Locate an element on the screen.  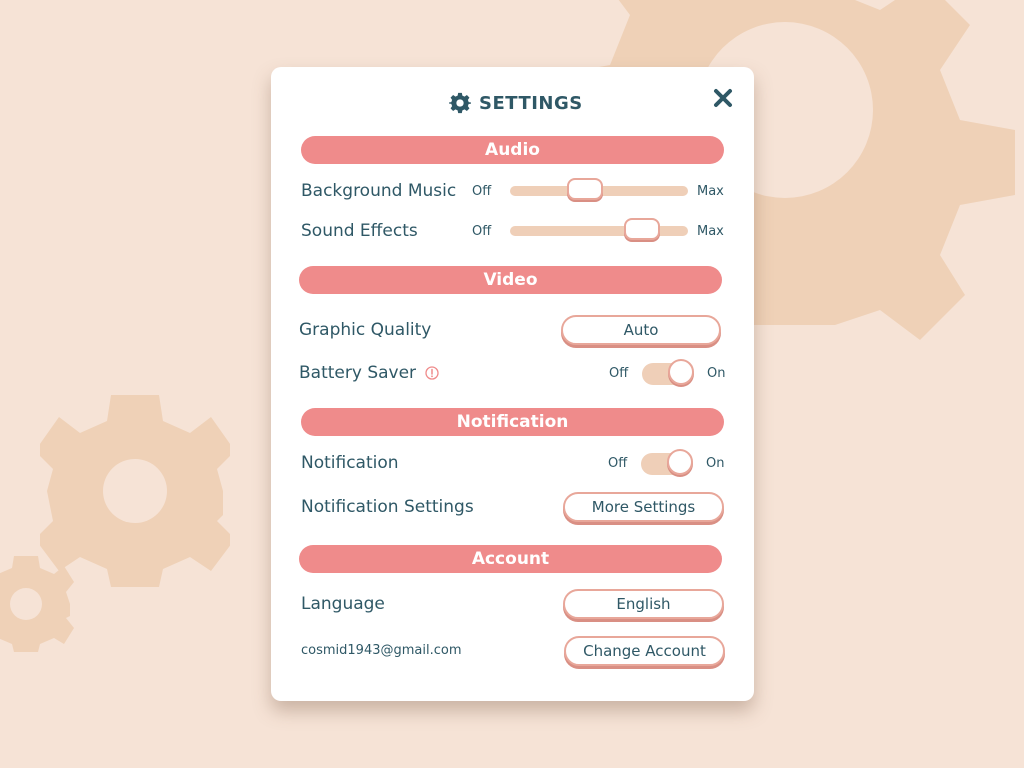
info-icon is located at coordinates (432, 373).